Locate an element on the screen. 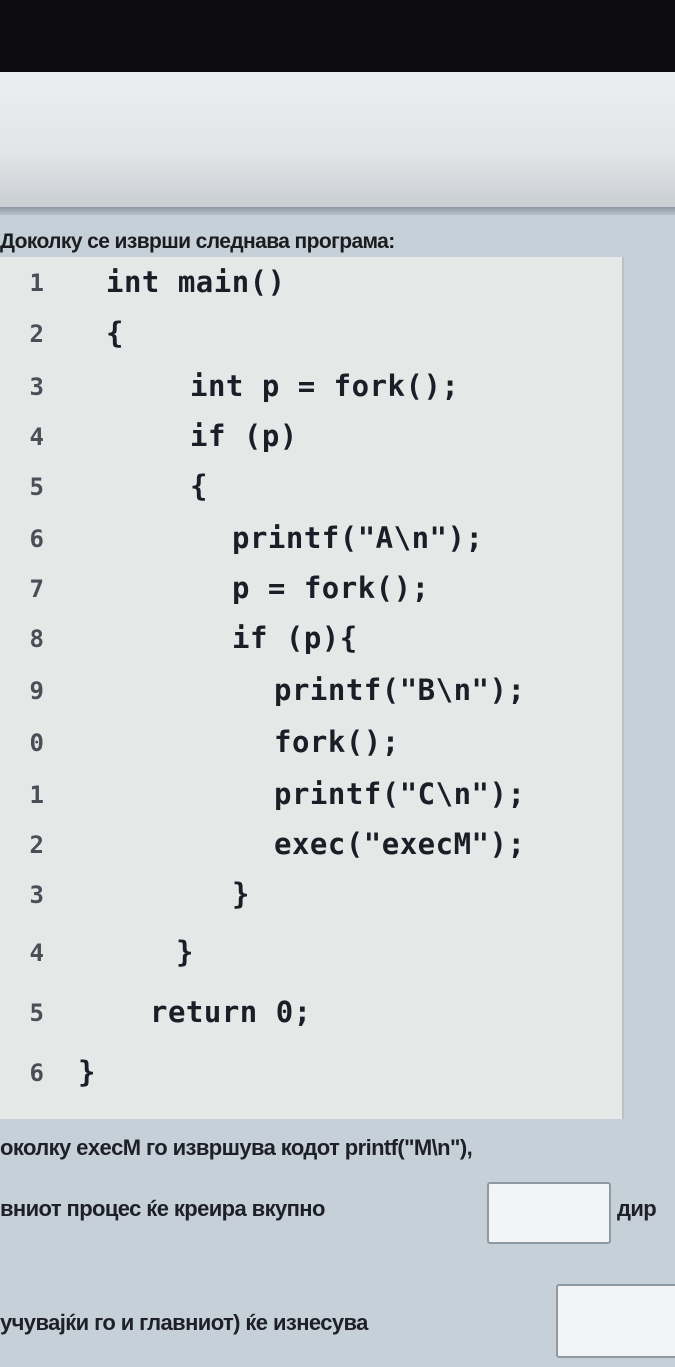 The image size is (675, 1367). question-line-3-prefix: учувајќи го и главниот) ќе изнесува is located at coordinates (184, 1322).